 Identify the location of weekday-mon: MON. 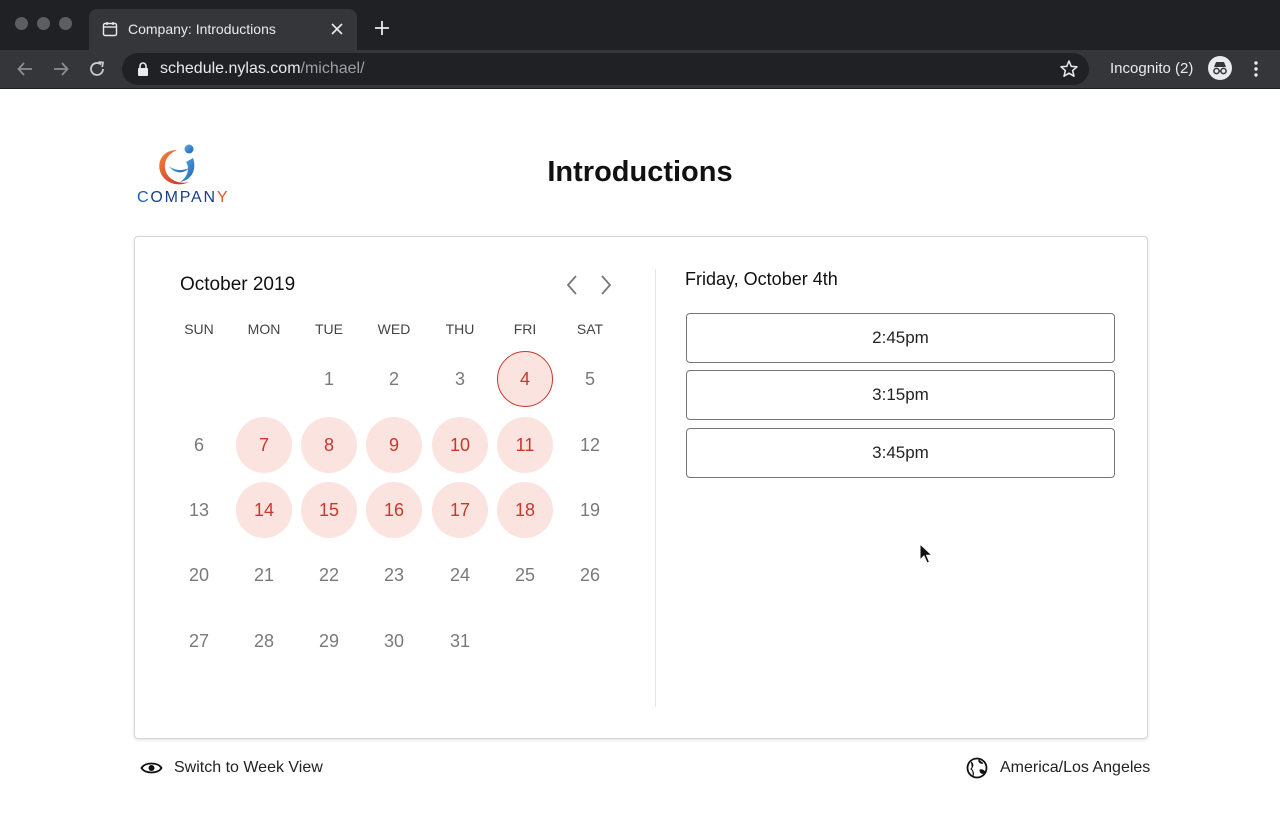
(264, 329).